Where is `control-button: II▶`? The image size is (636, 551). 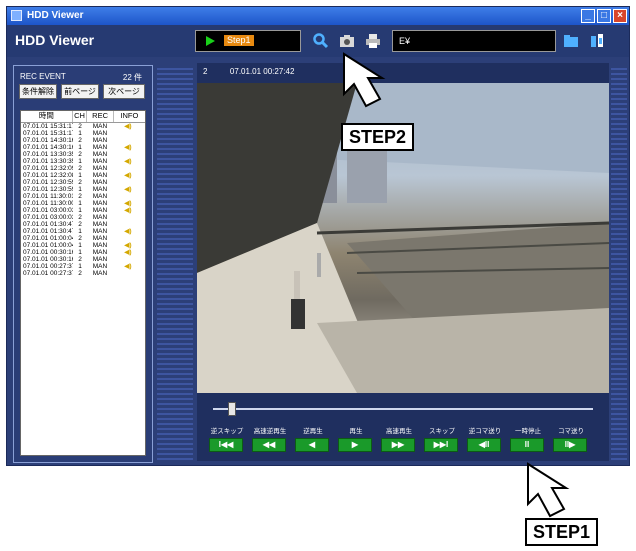
control-button: II▶ is located at coordinates (570, 445).